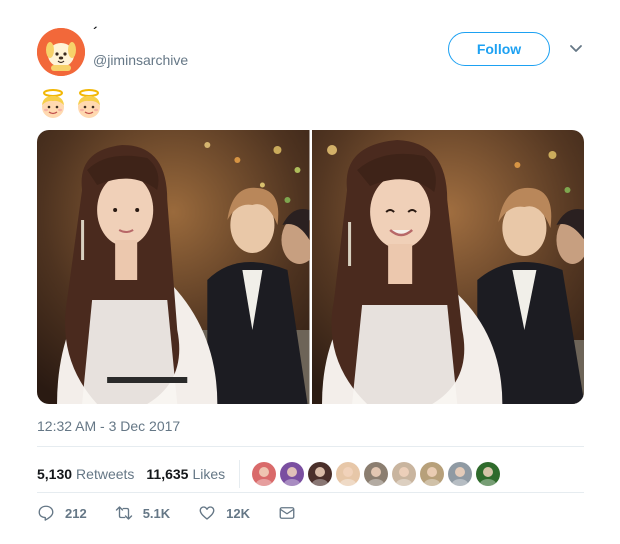  What do you see at coordinates (167, 474) in the screenshot?
I see `likes-count: 11,635` at bounding box center [167, 474].